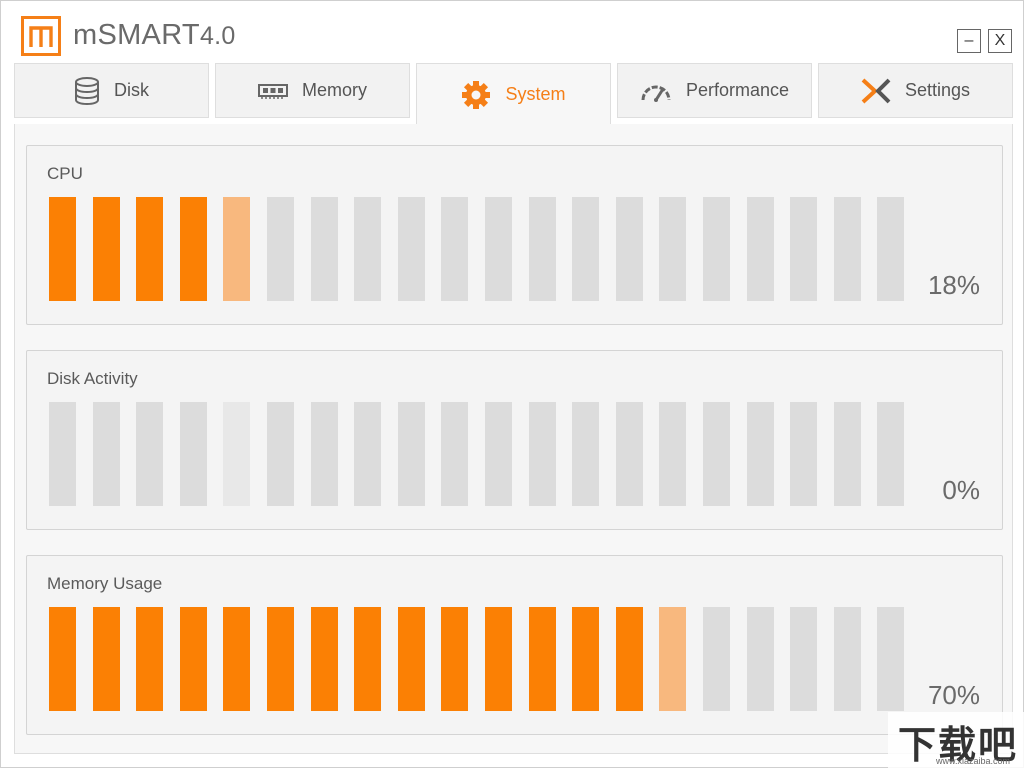 Image resolution: width=1024 pixels, height=768 pixels. I want to click on app-version: 4.0, so click(217, 36).